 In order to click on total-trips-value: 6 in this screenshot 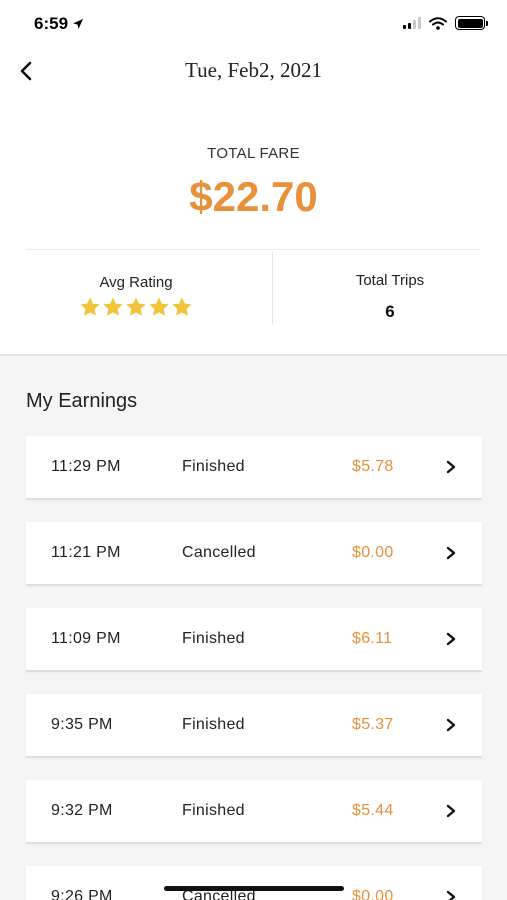, I will do `click(390, 311)`.